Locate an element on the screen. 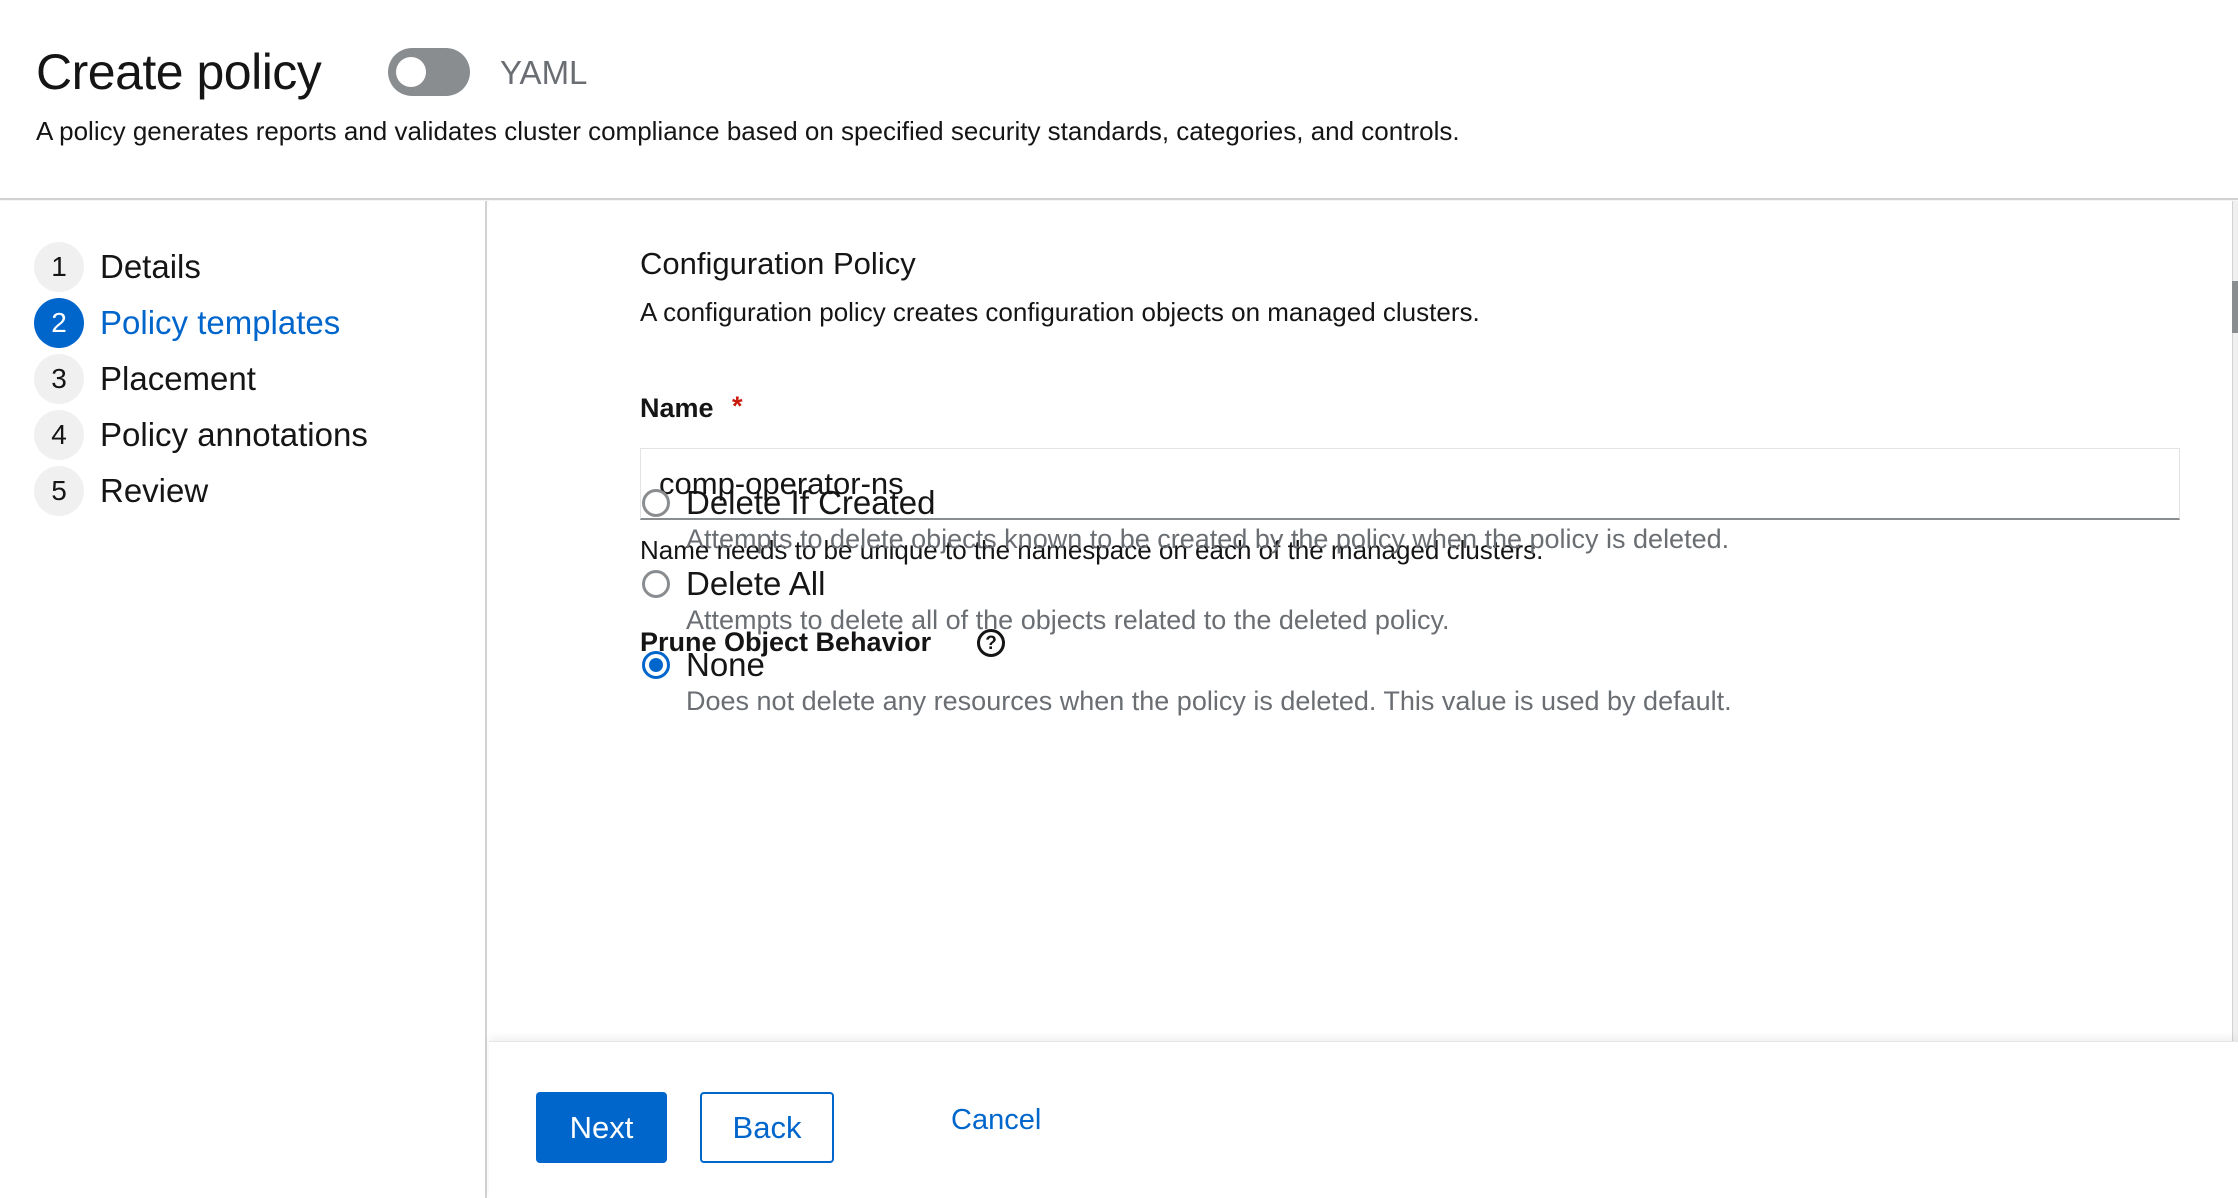  wizard-step-review: 5 Review is located at coordinates (254, 491).